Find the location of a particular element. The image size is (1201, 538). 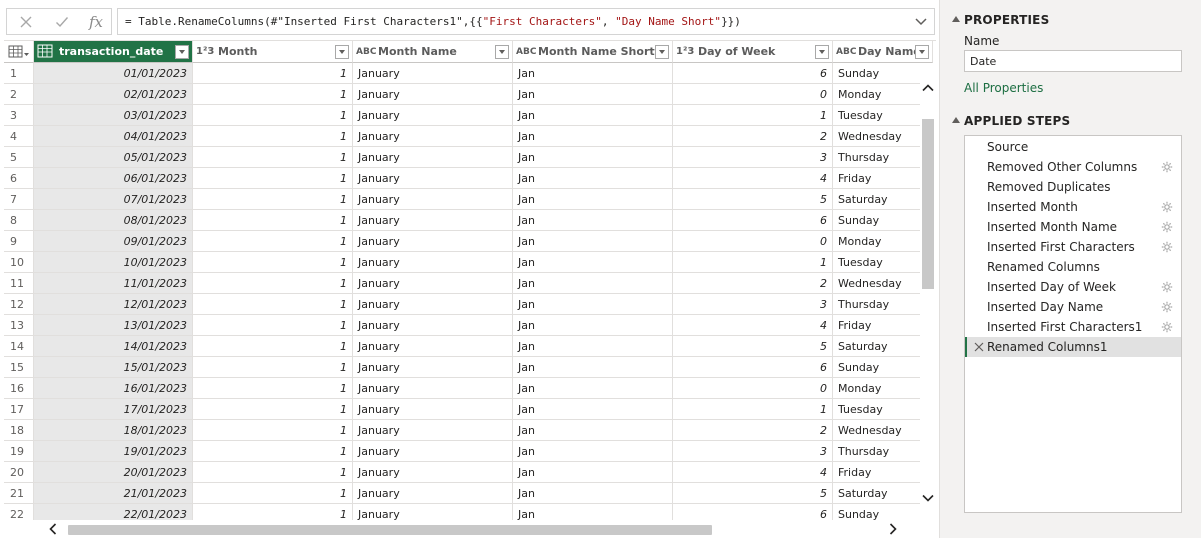

query-name-input is located at coordinates (1073, 61).